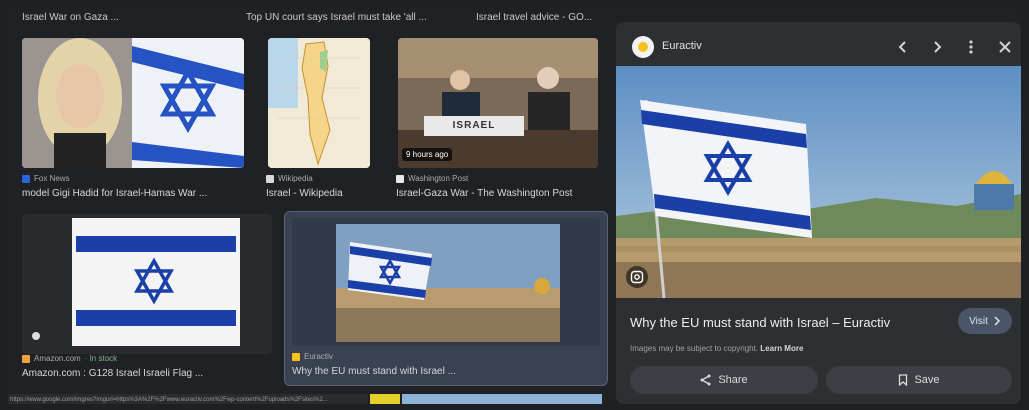 This screenshot has width=1029, height=410. What do you see at coordinates (694, 348) in the screenshot?
I see `copyright-text: Images may be subject to copyright.` at bounding box center [694, 348].